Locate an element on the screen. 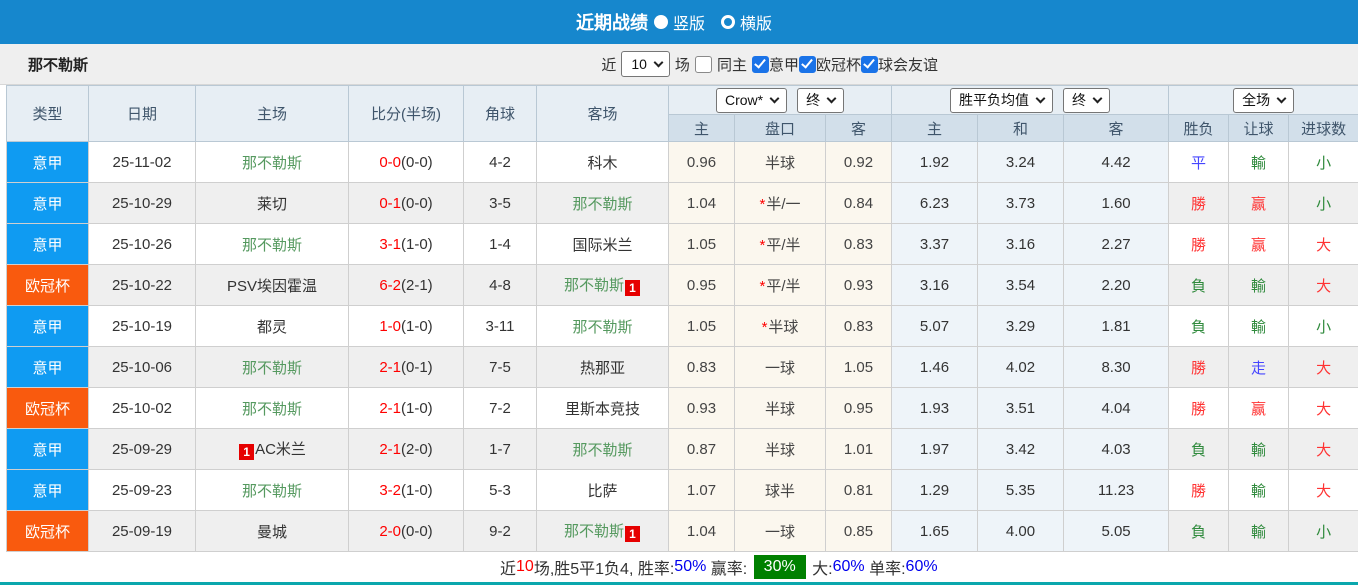  mean-draw-cell: 3.16 is located at coordinates (1021, 244).